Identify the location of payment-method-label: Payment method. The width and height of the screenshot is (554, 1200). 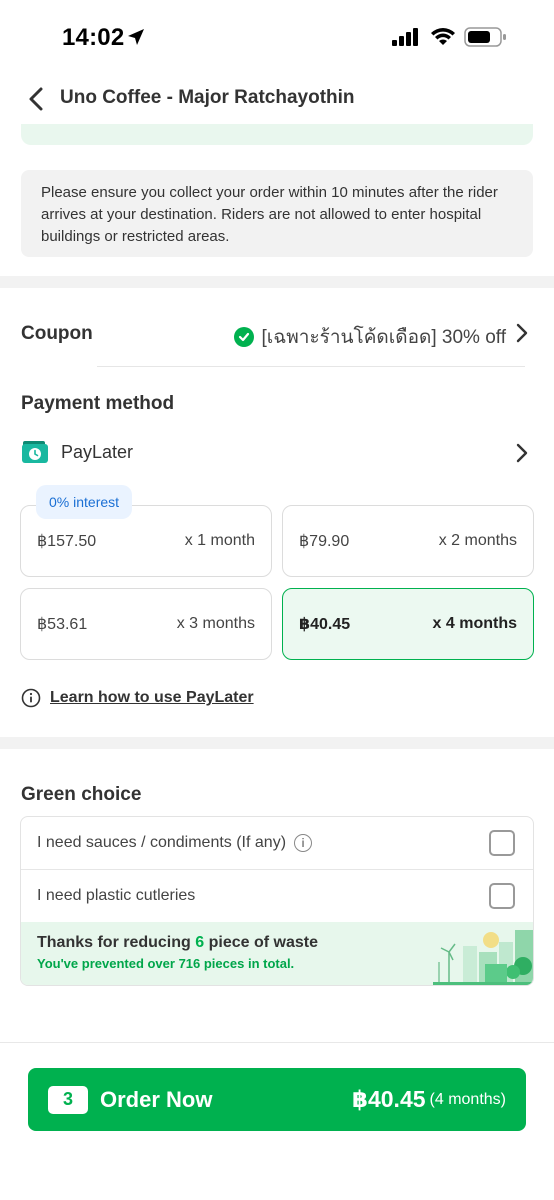
(98, 403).